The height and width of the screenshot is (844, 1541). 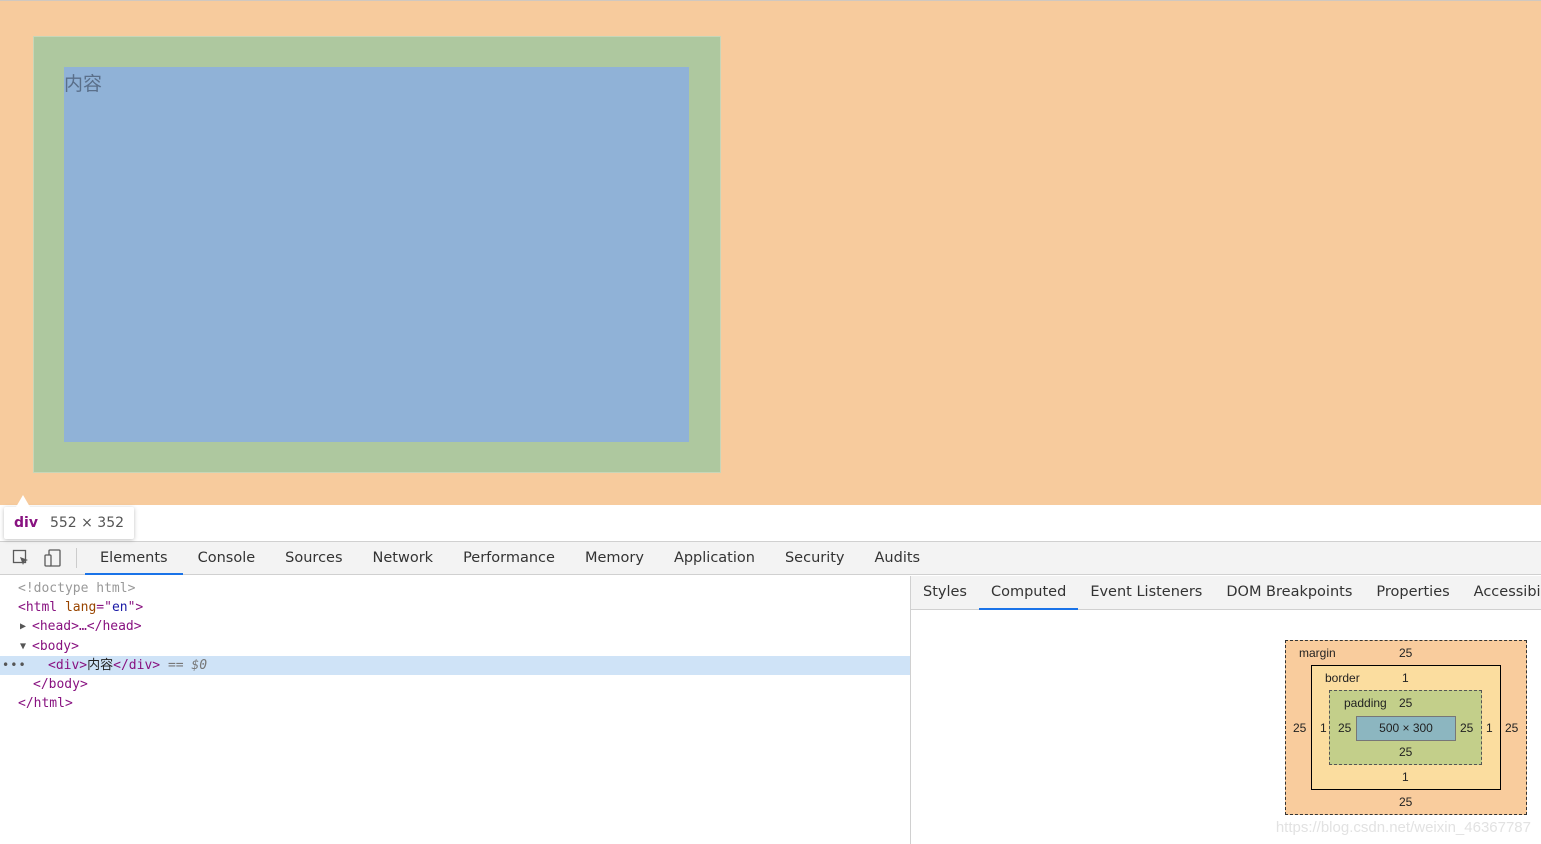 I want to click on tab-memory: Memory, so click(x=614, y=558).